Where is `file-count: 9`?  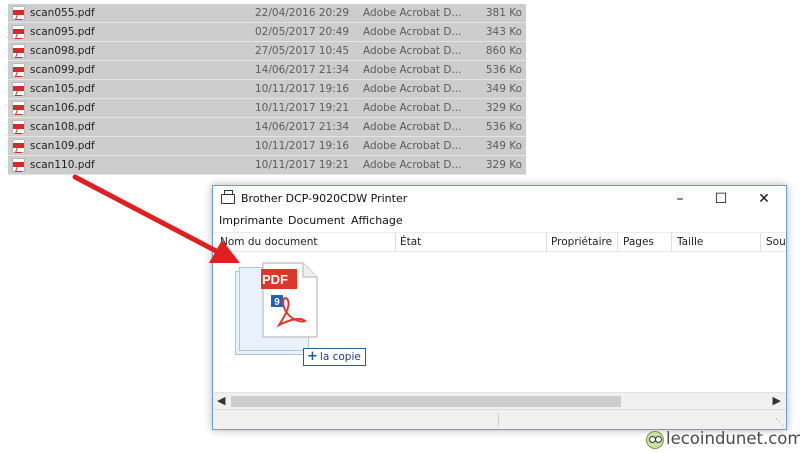 file-count: 9 is located at coordinates (277, 302).